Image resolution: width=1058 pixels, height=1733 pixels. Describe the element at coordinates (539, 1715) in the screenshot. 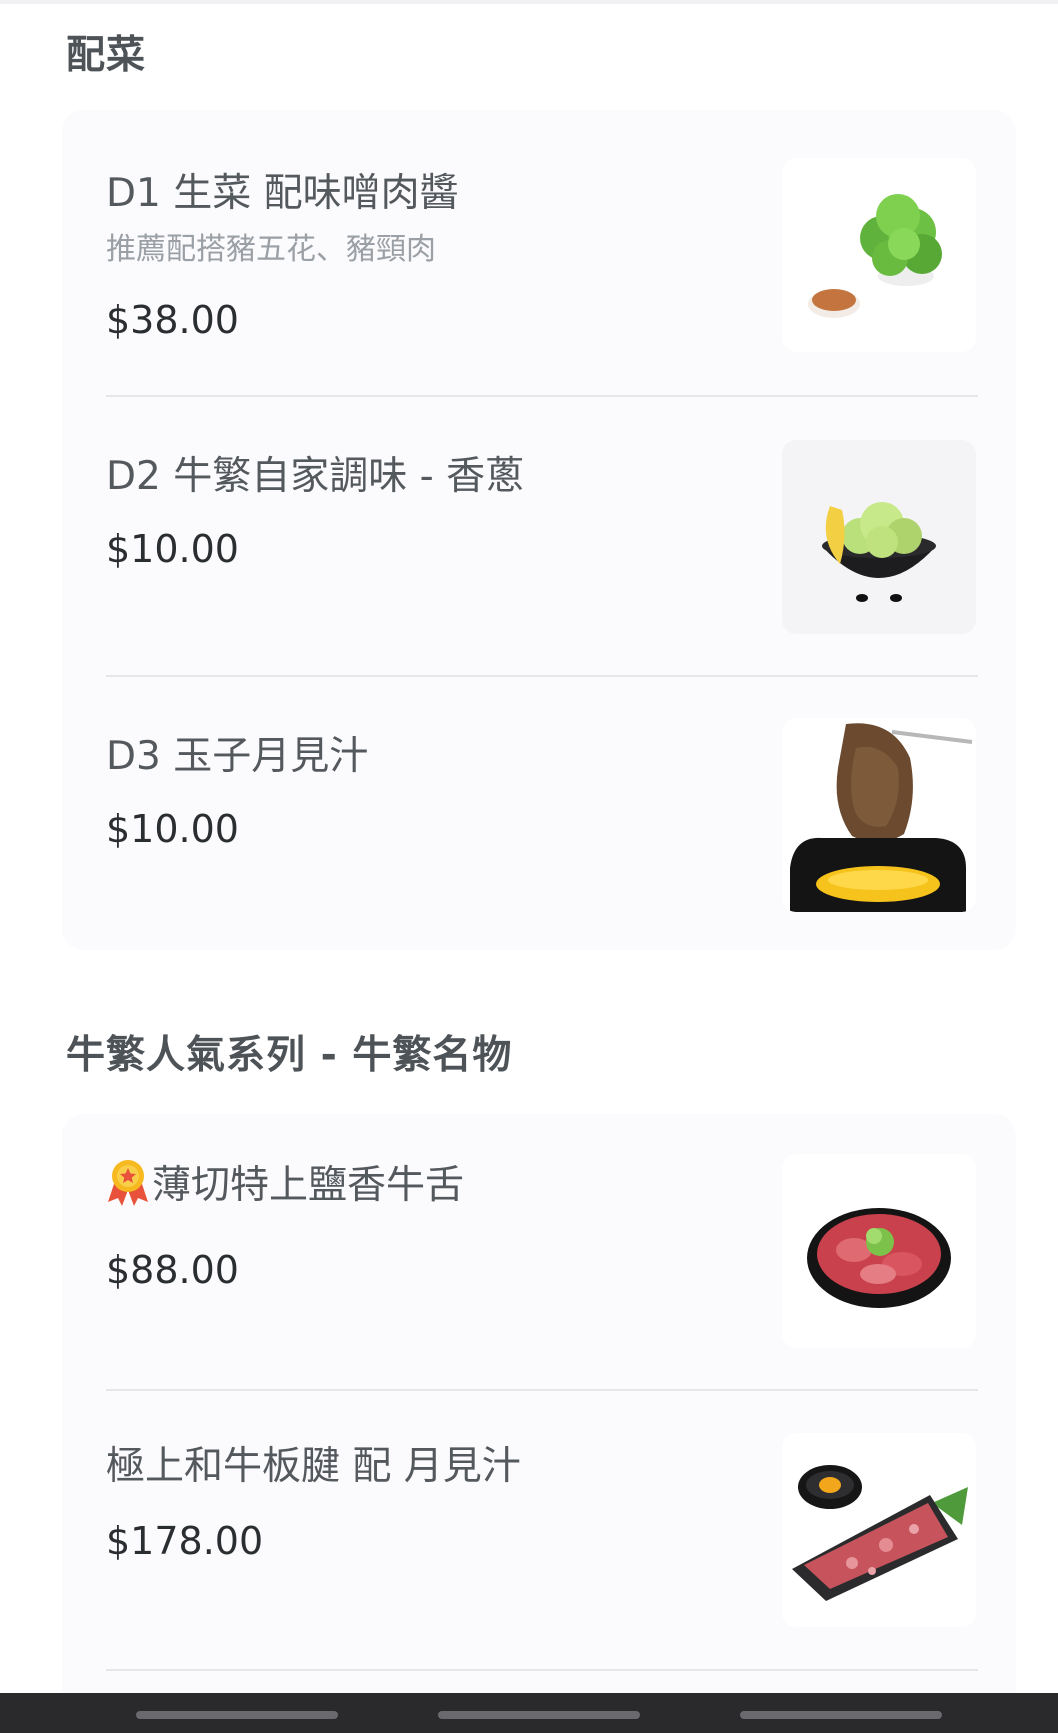

I see `nav-home-button` at that location.